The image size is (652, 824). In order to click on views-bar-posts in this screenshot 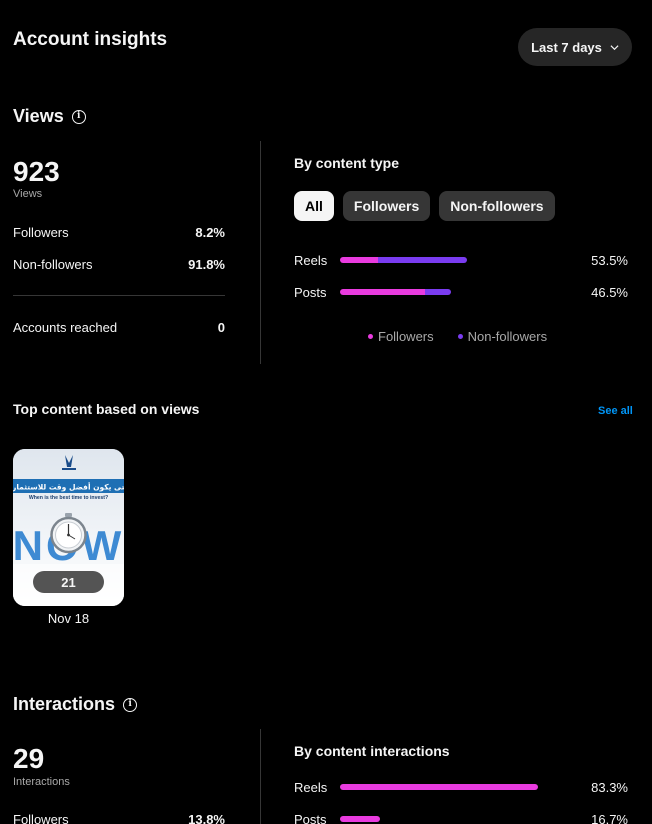, I will do `click(395, 292)`.